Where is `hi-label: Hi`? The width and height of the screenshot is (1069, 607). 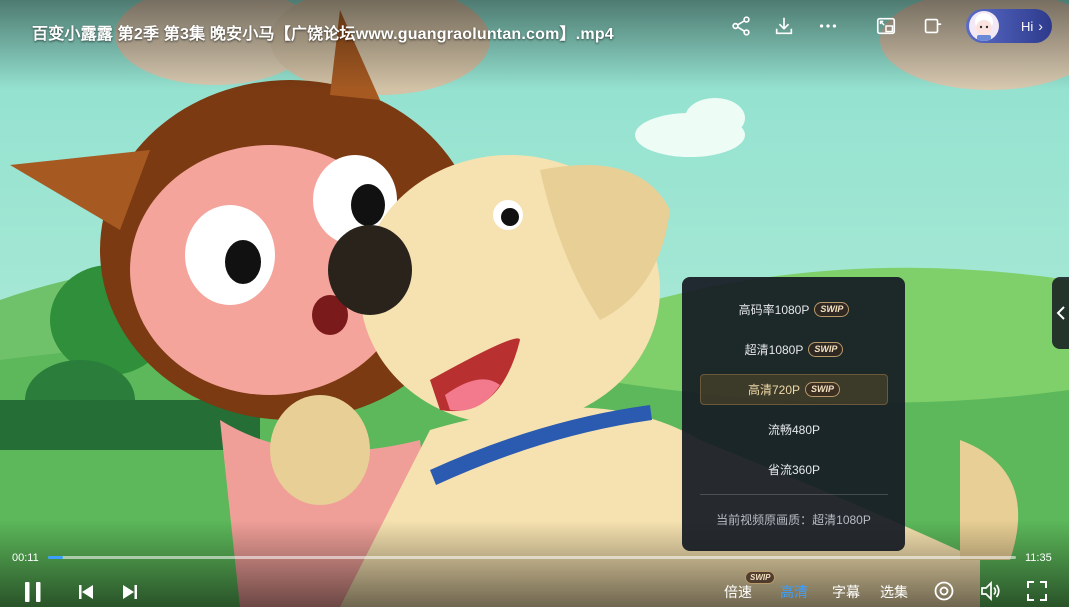 hi-label: Hi is located at coordinates (1027, 26).